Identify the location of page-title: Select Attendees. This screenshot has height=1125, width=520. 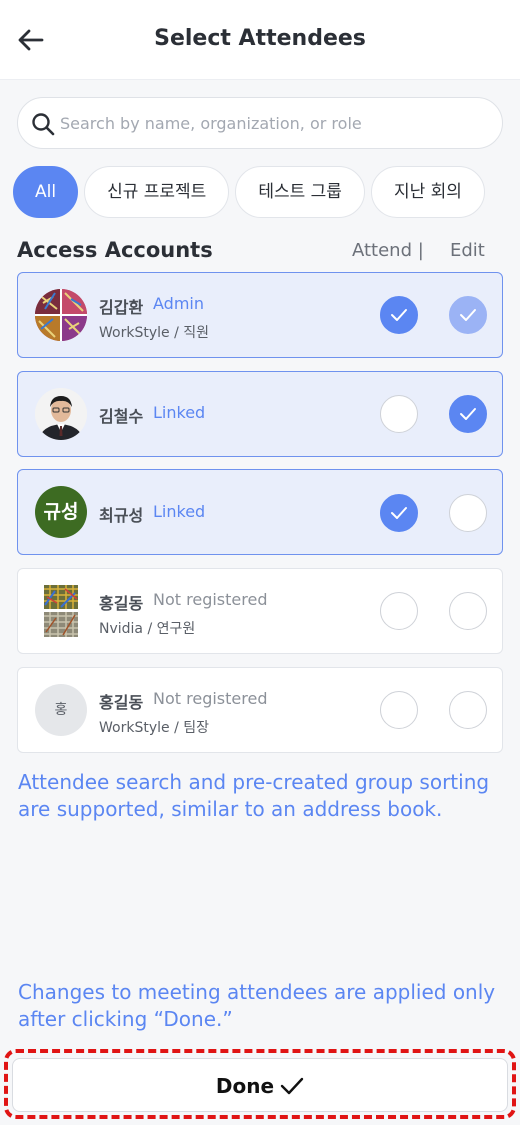
(260, 38).